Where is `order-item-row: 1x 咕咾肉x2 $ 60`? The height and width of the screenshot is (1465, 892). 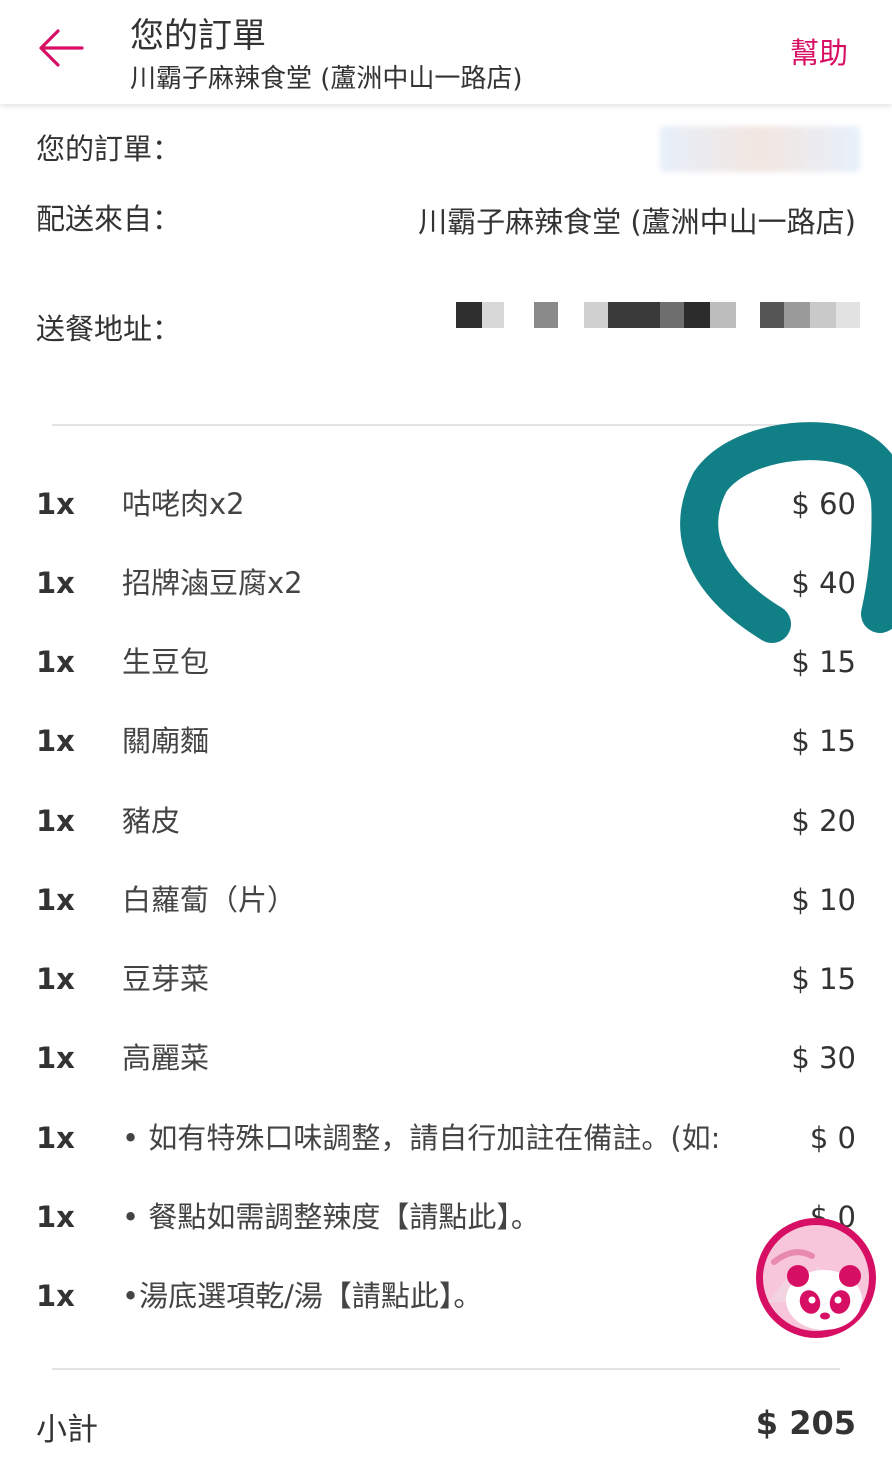 order-item-row: 1x 咕咾肉x2 $ 60 is located at coordinates (446, 504).